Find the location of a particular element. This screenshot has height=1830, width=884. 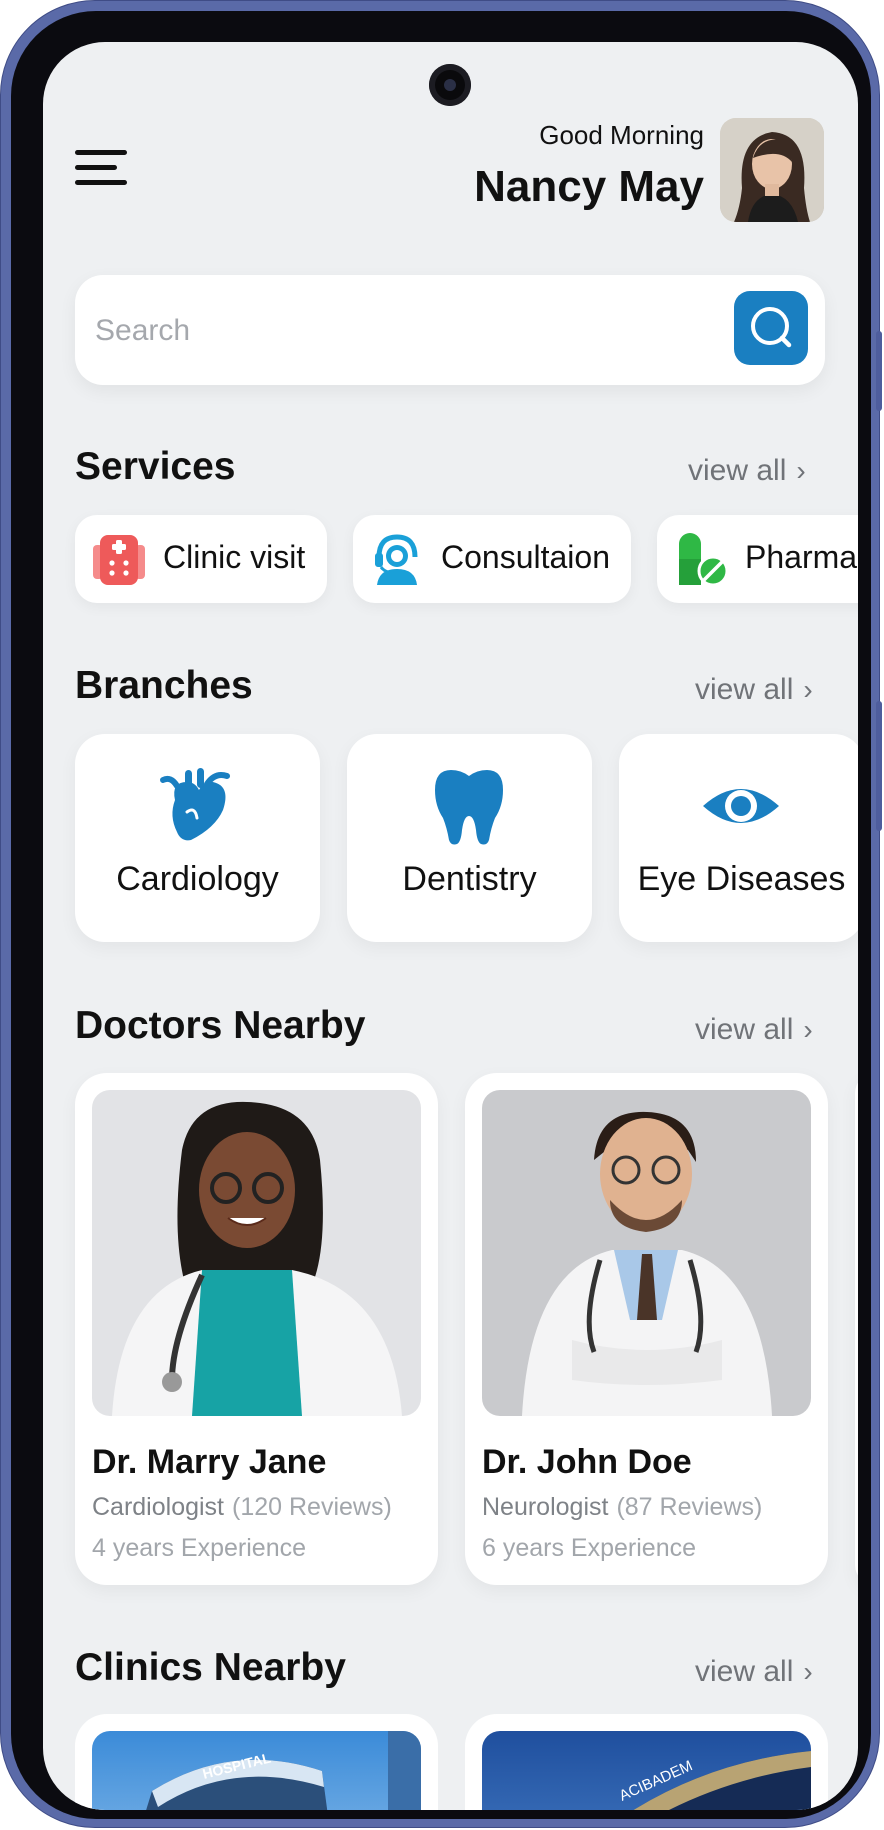

doctor-specialty: Neurologist is located at coordinates (545, 1507).